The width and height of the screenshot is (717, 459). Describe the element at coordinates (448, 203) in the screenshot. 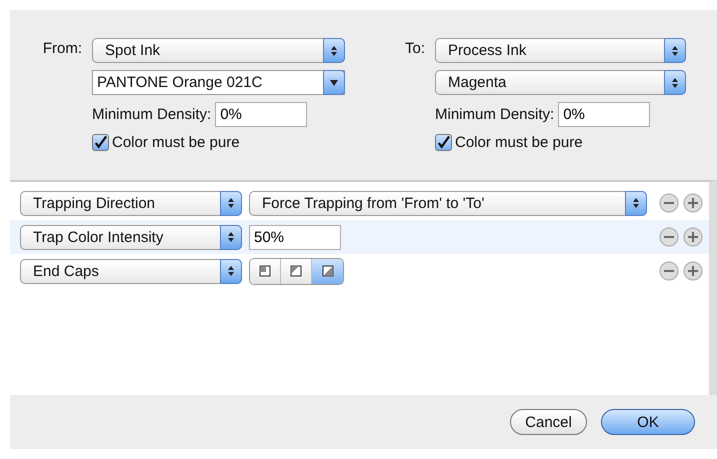

I see `value-popup: Force Trapping from 'From' to 'To'` at that location.